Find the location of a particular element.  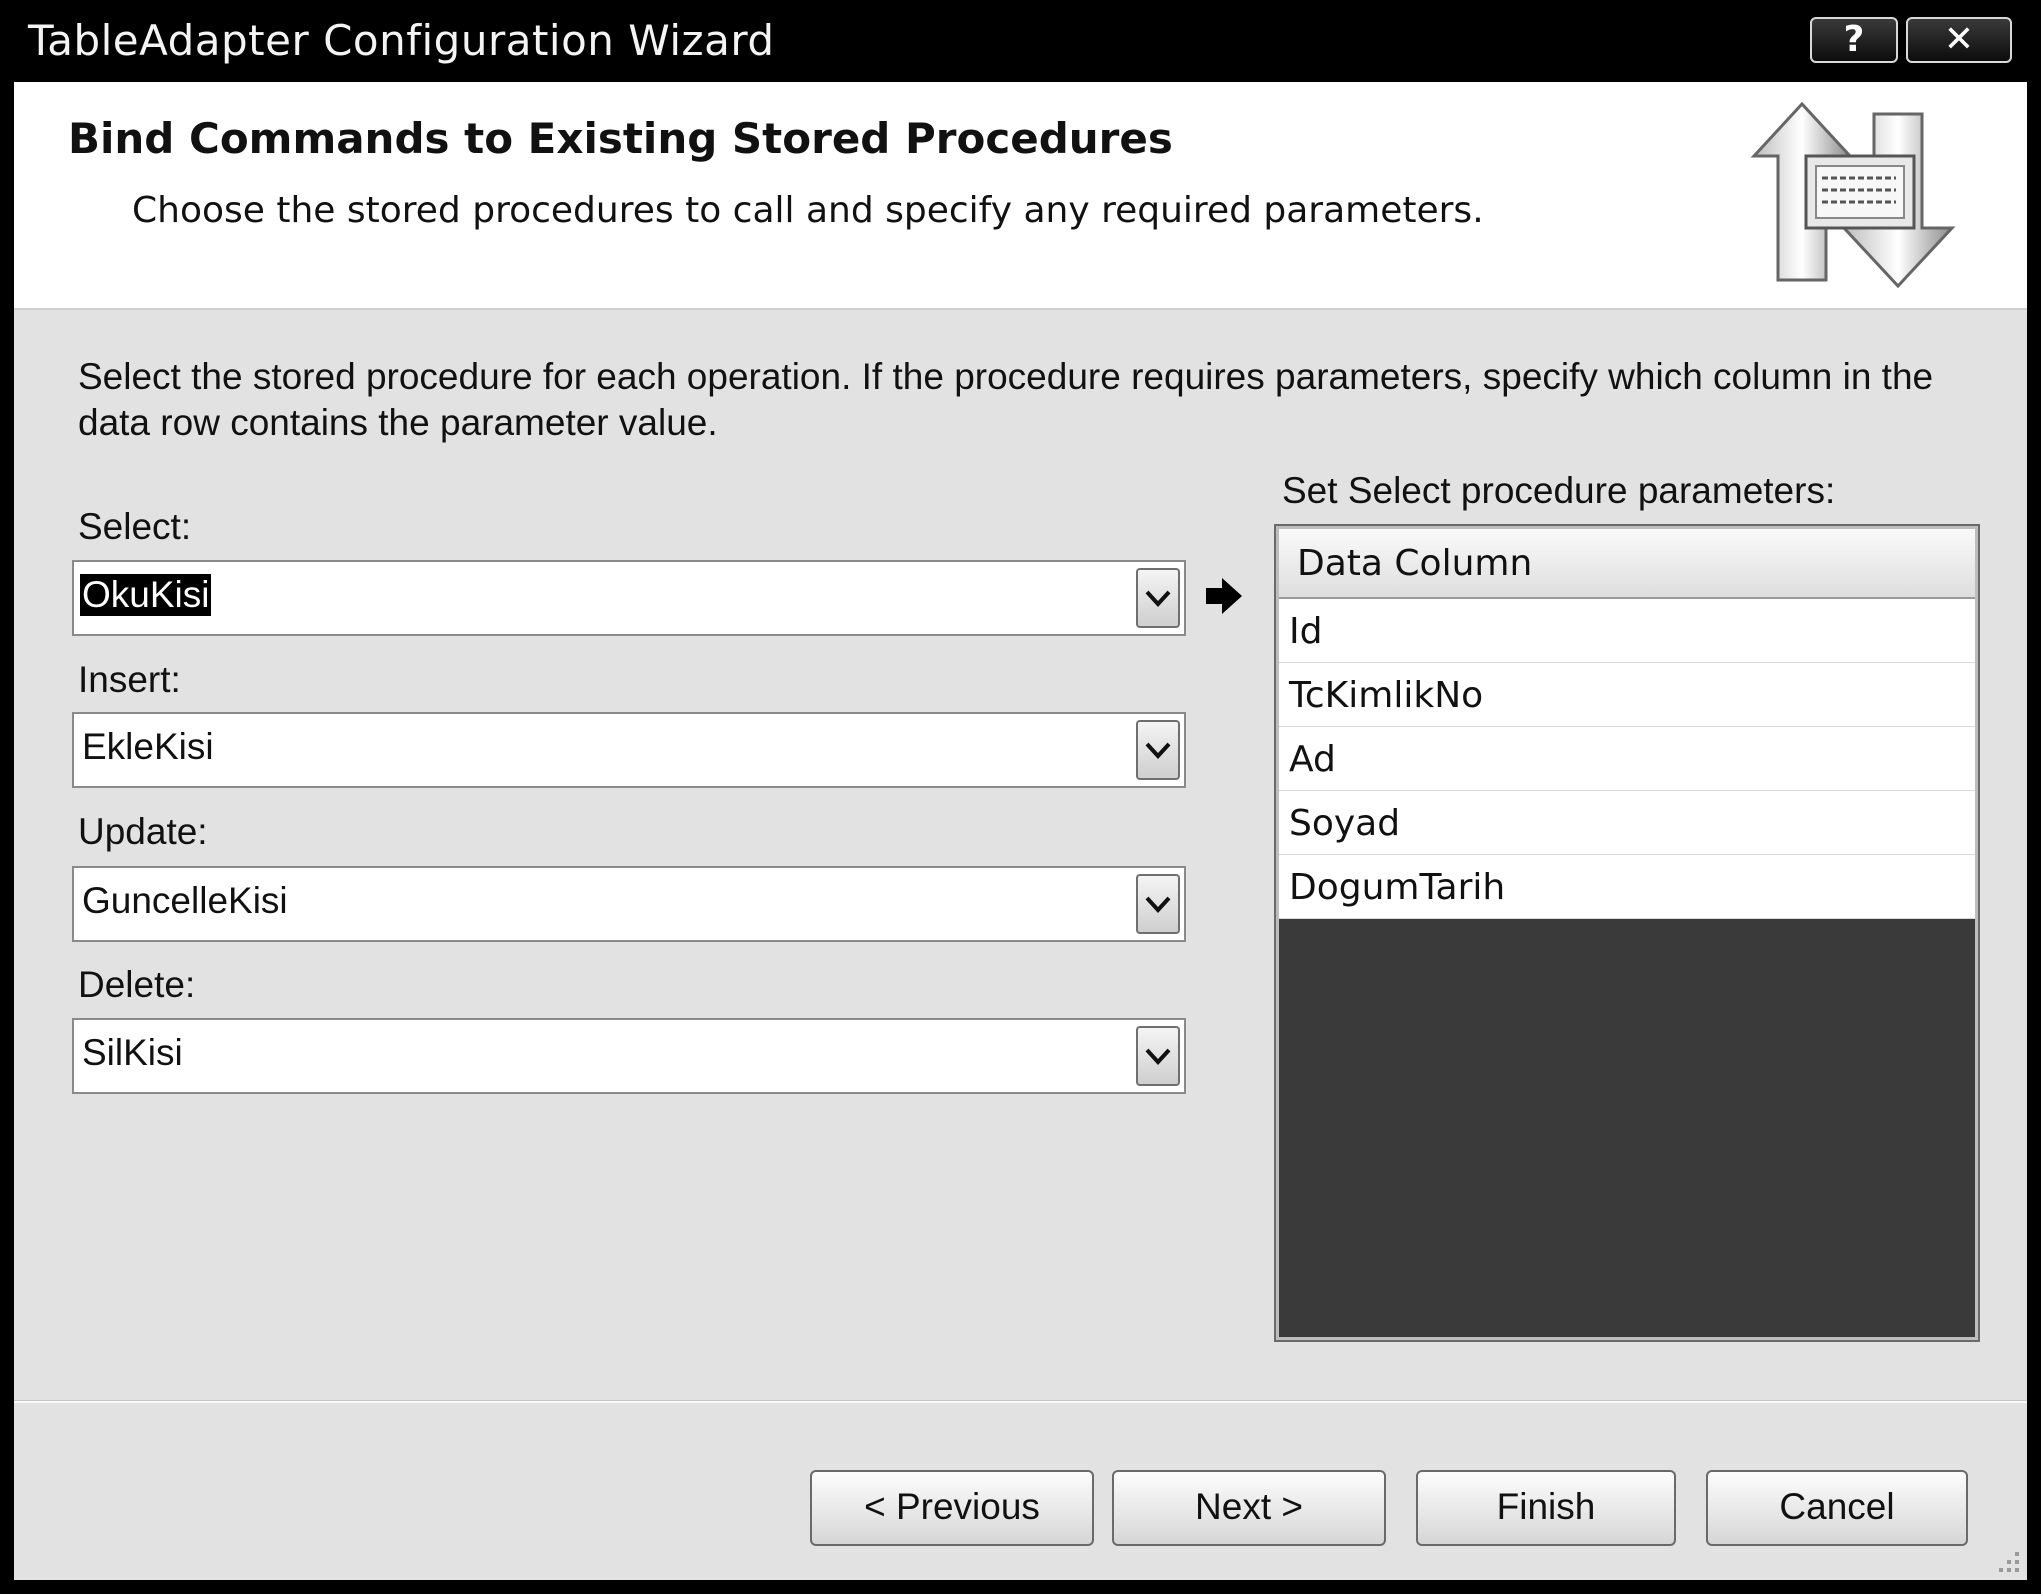

update-procedure-combo: GuncelleKisi is located at coordinates (629, 904).